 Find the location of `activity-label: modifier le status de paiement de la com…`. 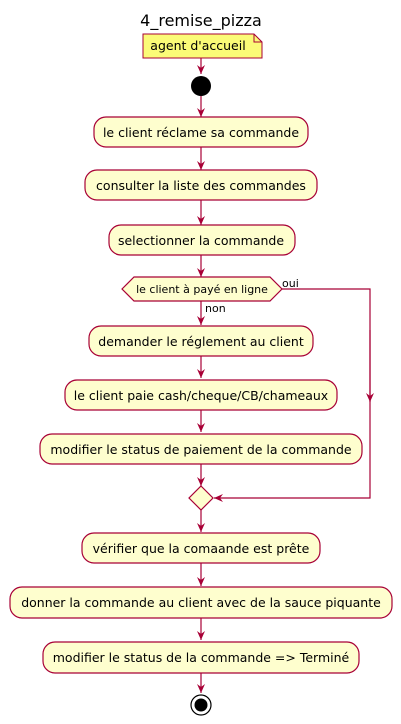

activity-label: modifier le status de paiement de la com… is located at coordinates (201, 449).